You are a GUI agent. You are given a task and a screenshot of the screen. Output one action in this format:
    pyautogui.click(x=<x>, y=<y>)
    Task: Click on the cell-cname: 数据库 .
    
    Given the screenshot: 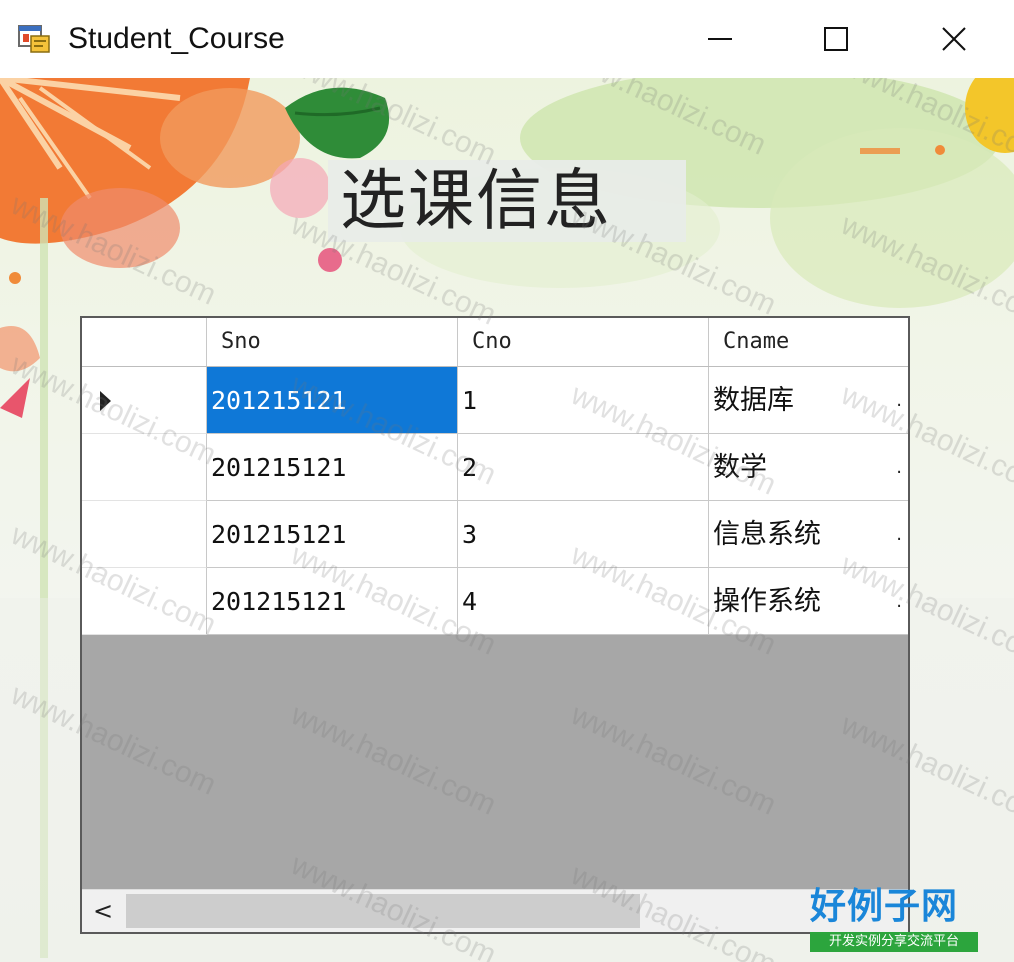 What is the action you would take?
    pyautogui.click(x=808, y=400)
    